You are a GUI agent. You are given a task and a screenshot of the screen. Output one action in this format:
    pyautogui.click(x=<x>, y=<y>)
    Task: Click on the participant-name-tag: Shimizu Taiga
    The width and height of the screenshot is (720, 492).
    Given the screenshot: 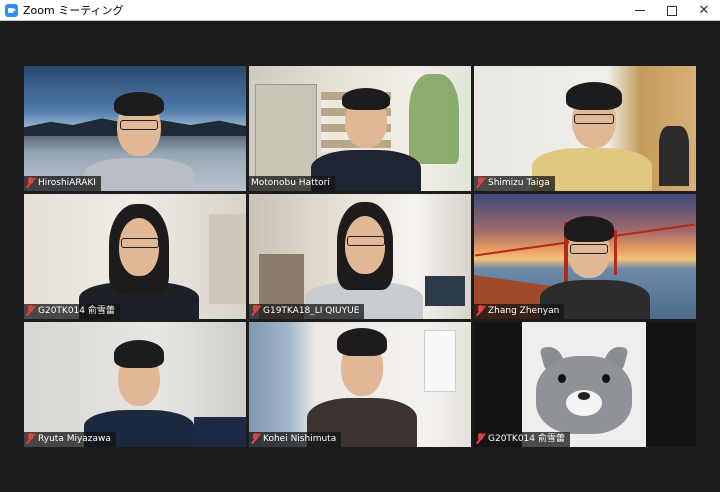 What is the action you would take?
    pyautogui.click(x=514, y=183)
    